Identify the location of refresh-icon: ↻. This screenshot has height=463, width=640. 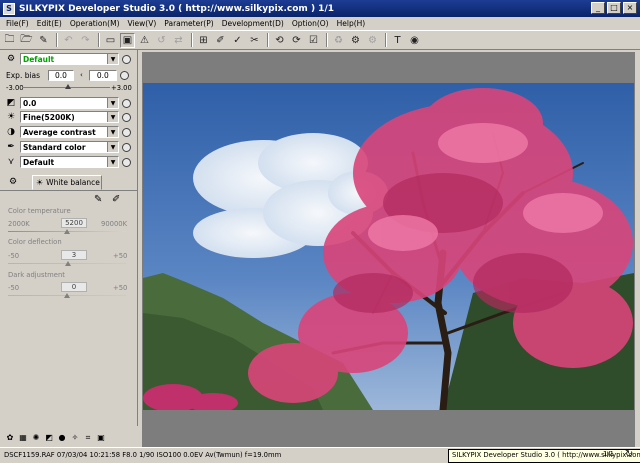
(629, 454).